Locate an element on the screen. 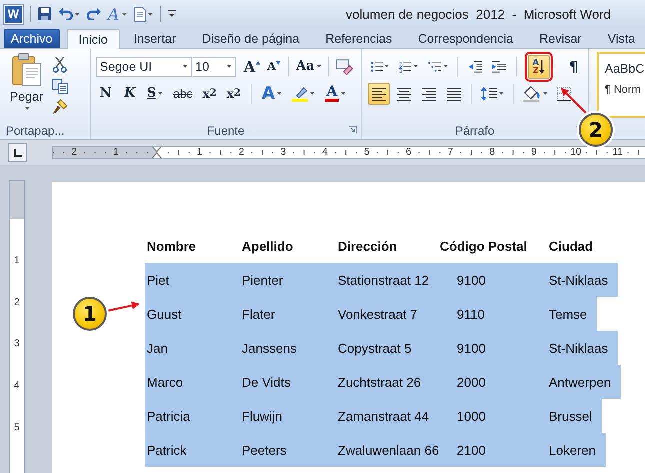 This screenshot has height=473, width=645. table-cell: Temse is located at coordinates (568, 314).